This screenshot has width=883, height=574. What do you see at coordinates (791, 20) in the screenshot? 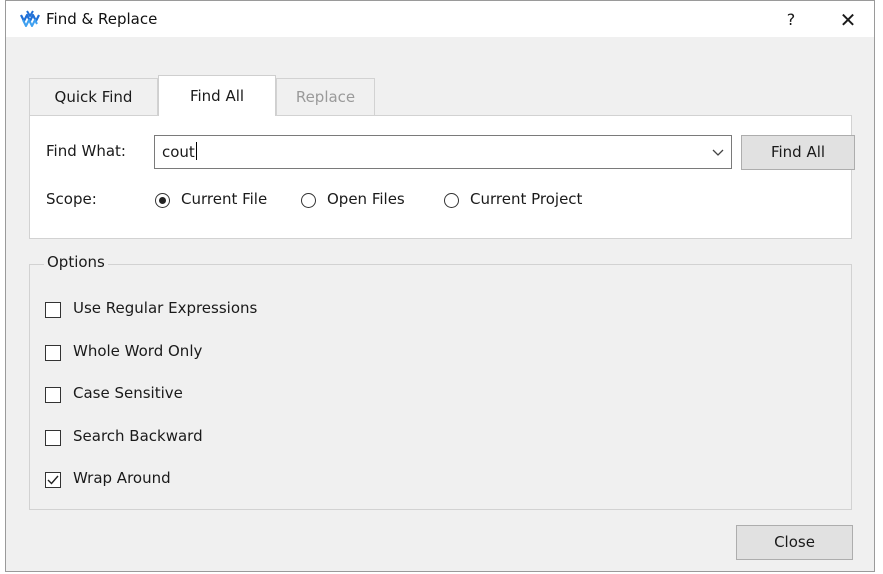
I see `help-button: ?` at bounding box center [791, 20].